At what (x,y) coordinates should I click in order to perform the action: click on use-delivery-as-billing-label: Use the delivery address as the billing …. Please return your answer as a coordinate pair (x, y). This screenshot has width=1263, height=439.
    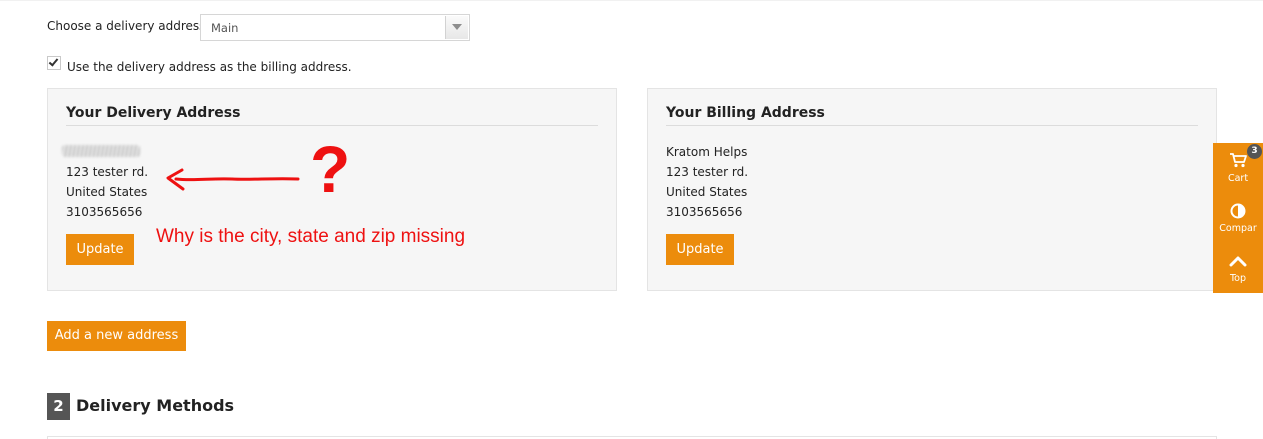
    Looking at the image, I should click on (209, 67).